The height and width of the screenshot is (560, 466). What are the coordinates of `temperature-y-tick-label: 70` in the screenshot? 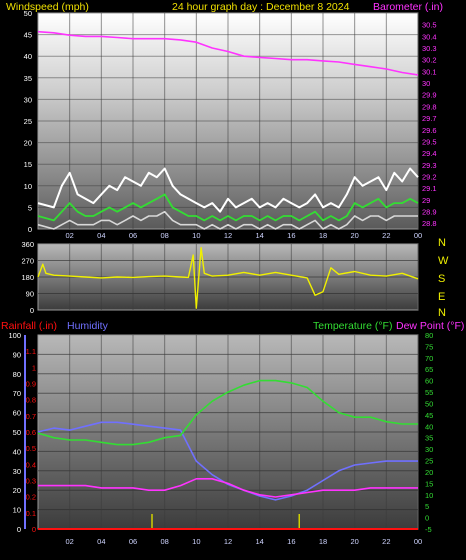 It's located at (429, 358).